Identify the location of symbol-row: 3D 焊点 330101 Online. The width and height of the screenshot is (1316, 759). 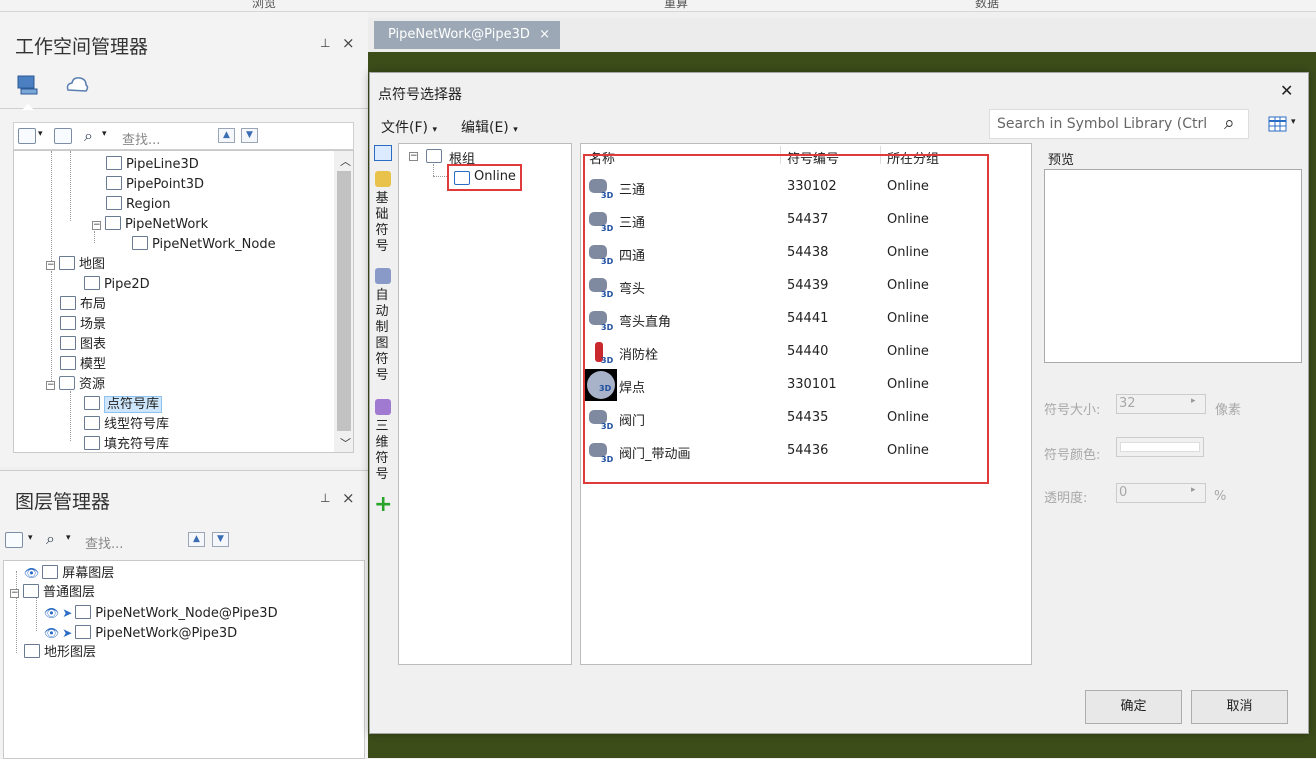
(801, 385).